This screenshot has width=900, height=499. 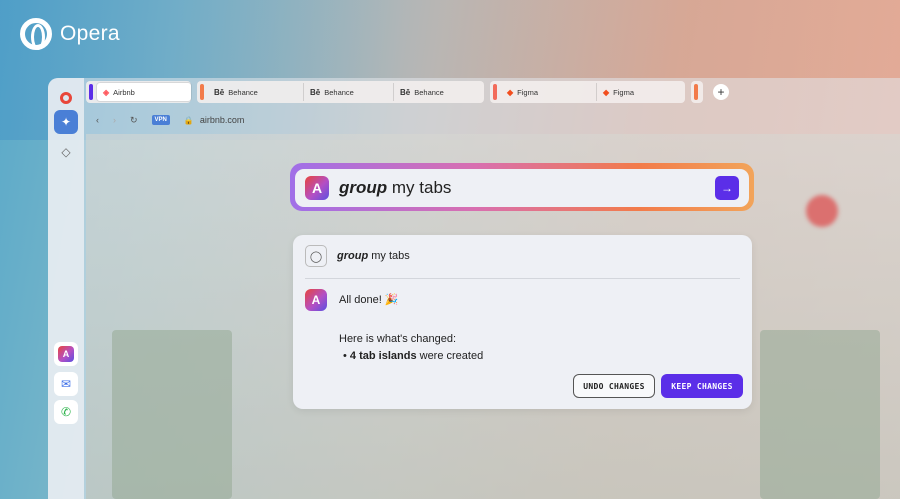 What do you see at coordinates (413, 356) in the screenshot?
I see `reply-change-item: • 4 tab islands were created` at bounding box center [413, 356].